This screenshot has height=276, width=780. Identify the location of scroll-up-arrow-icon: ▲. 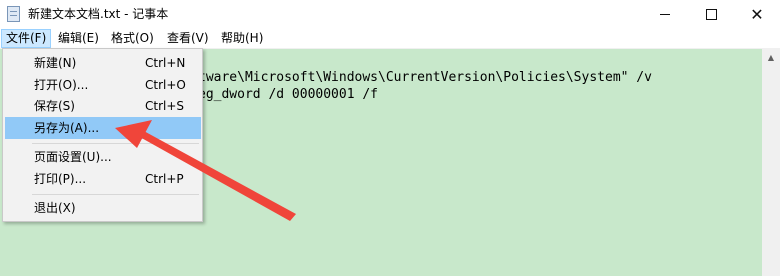
(771, 57).